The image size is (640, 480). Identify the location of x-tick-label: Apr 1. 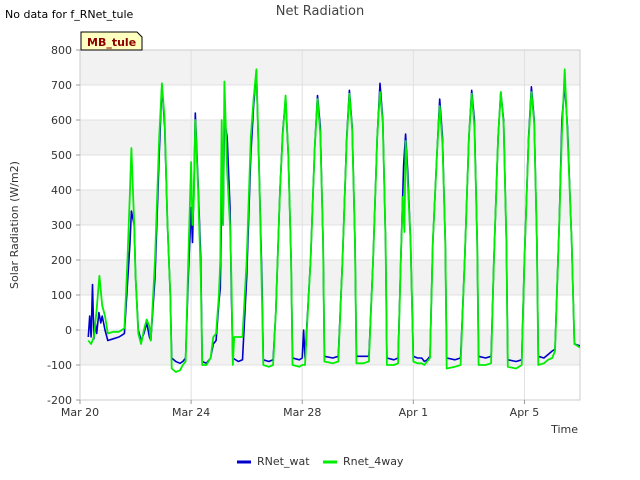
(414, 412).